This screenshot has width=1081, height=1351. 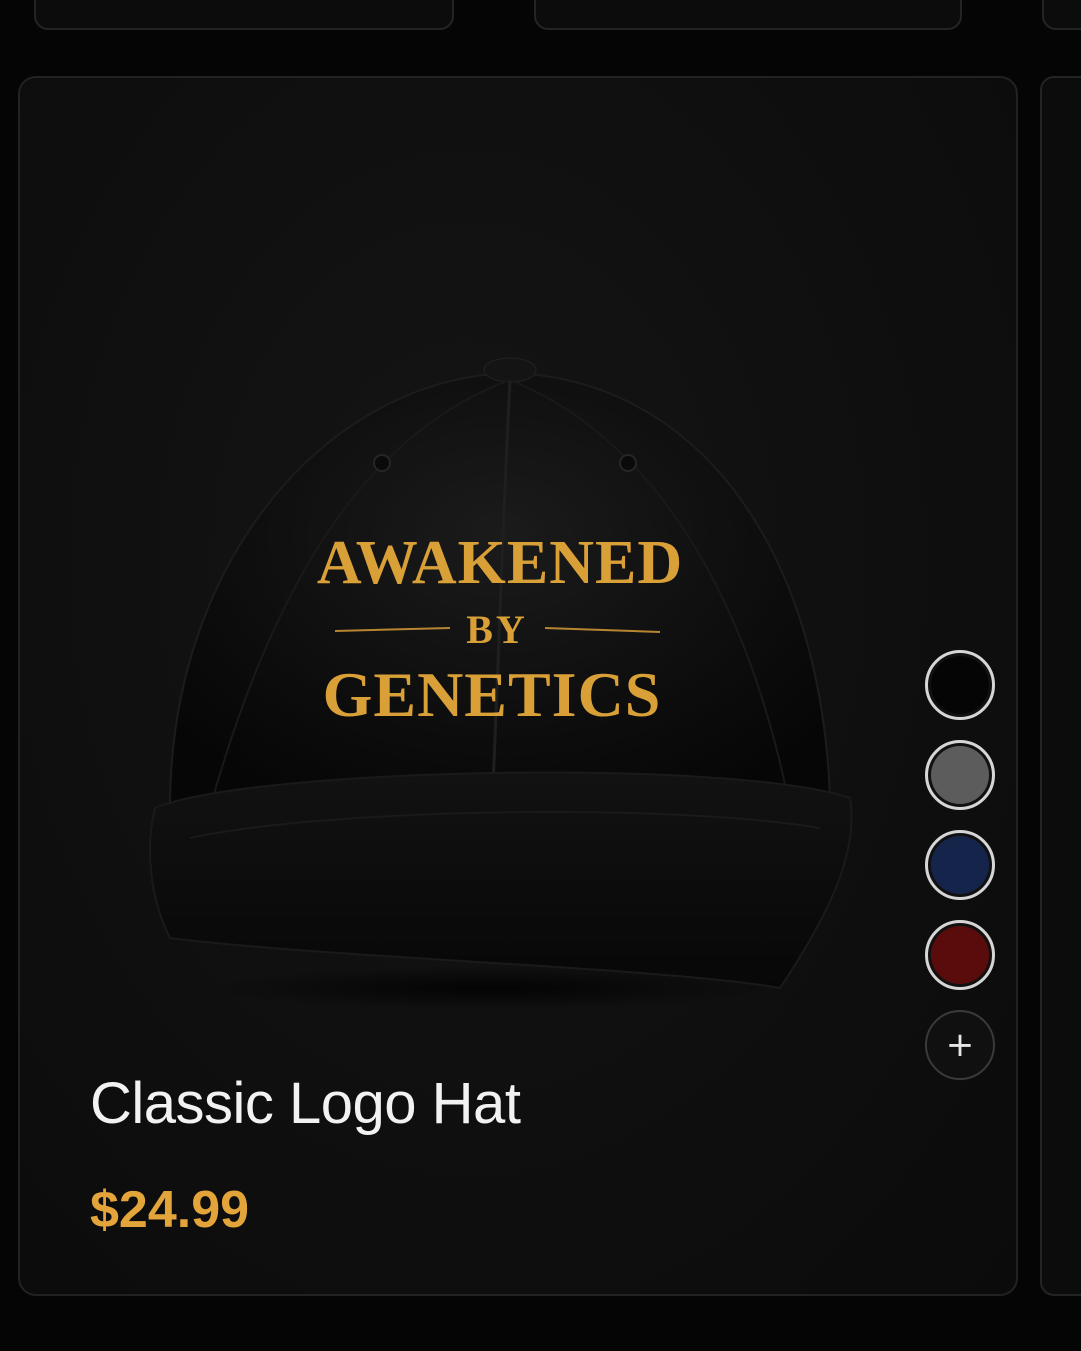 I want to click on hat-embroidery-line1: AWAKENED, so click(x=500, y=563).